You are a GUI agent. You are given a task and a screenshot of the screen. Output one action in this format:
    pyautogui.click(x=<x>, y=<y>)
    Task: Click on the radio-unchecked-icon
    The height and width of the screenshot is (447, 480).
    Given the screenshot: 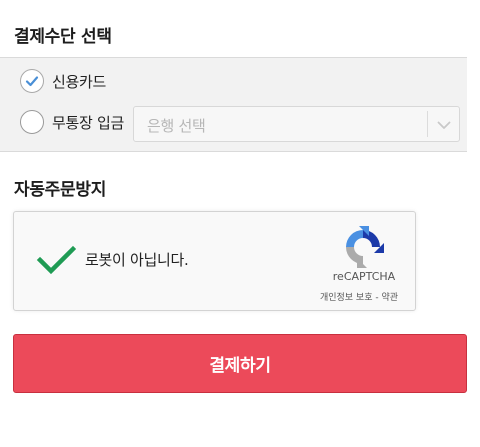 What is the action you would take?
    pyautogui.click(x=32, y=122)
    